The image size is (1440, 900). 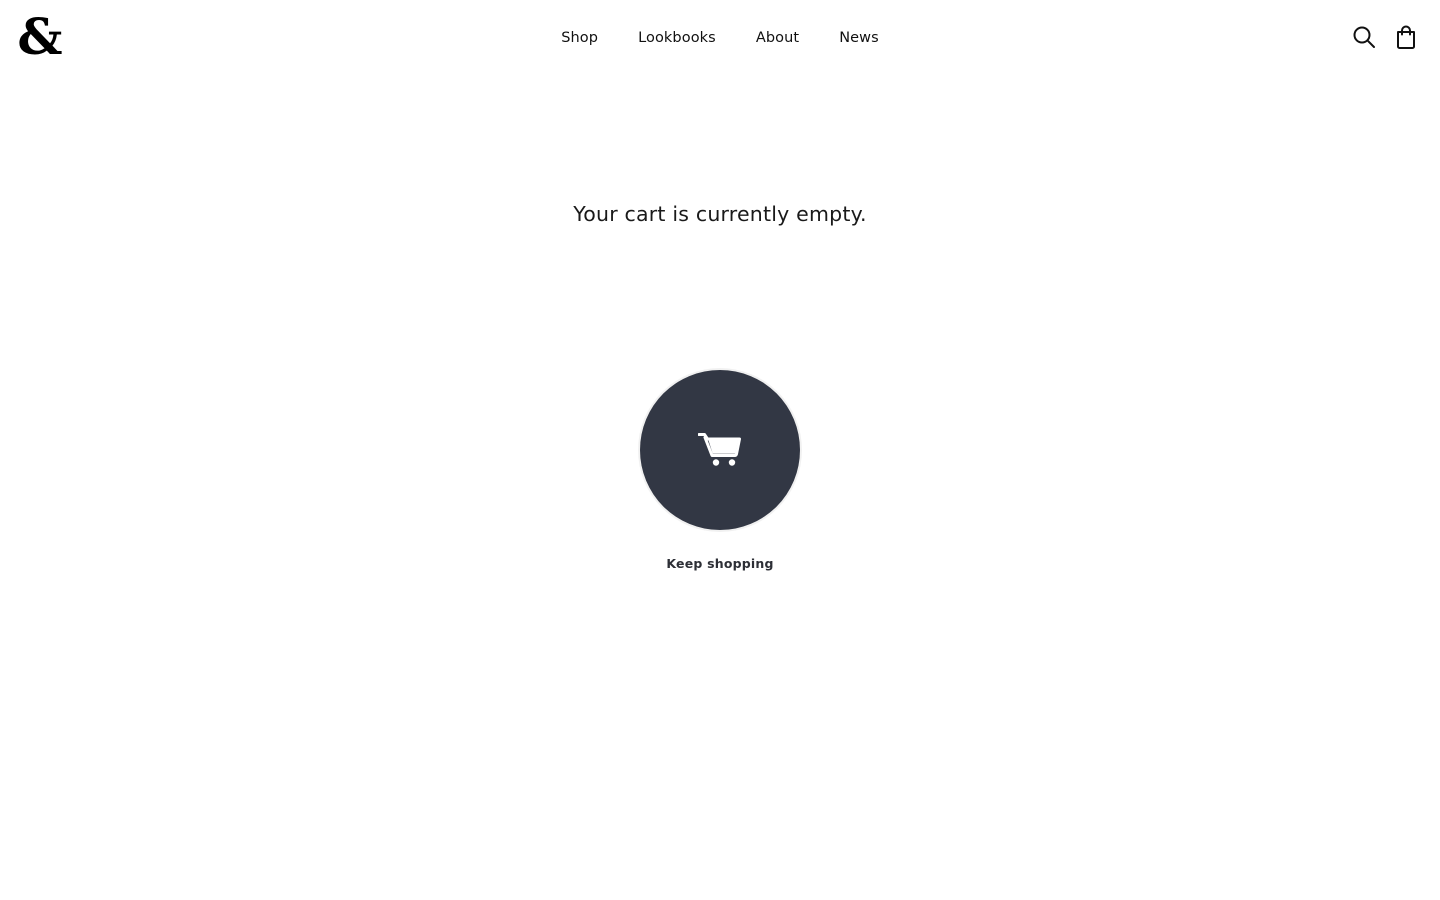 I want to click on nav-list: Shop Lookbooks About News, so click(x=720, y=38).